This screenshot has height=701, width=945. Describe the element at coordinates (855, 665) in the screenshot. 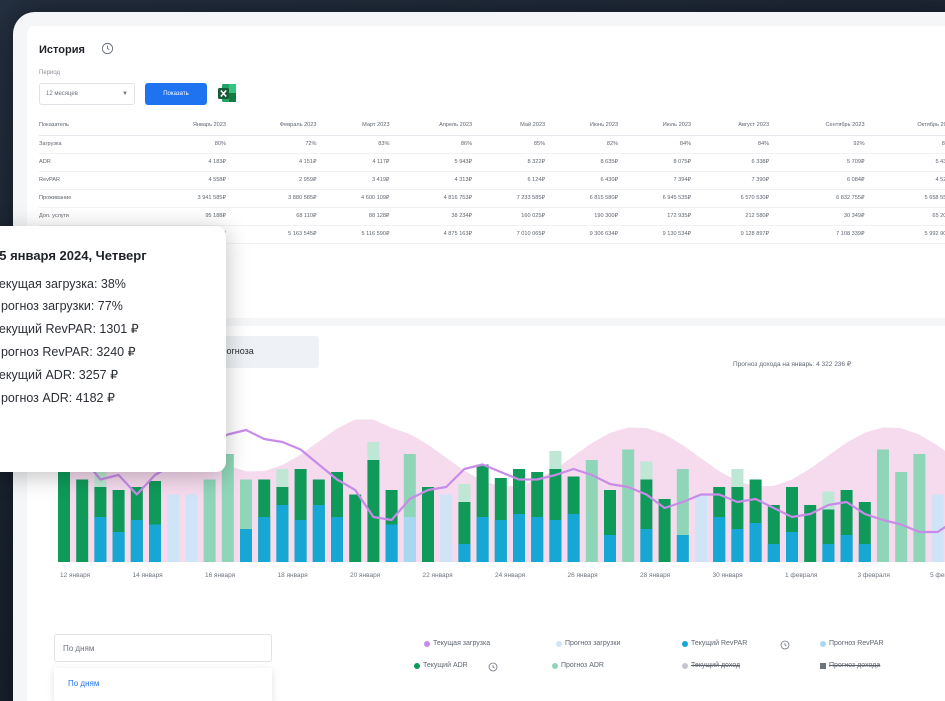

I see `legend-label: Прогноз дохода` at that location.